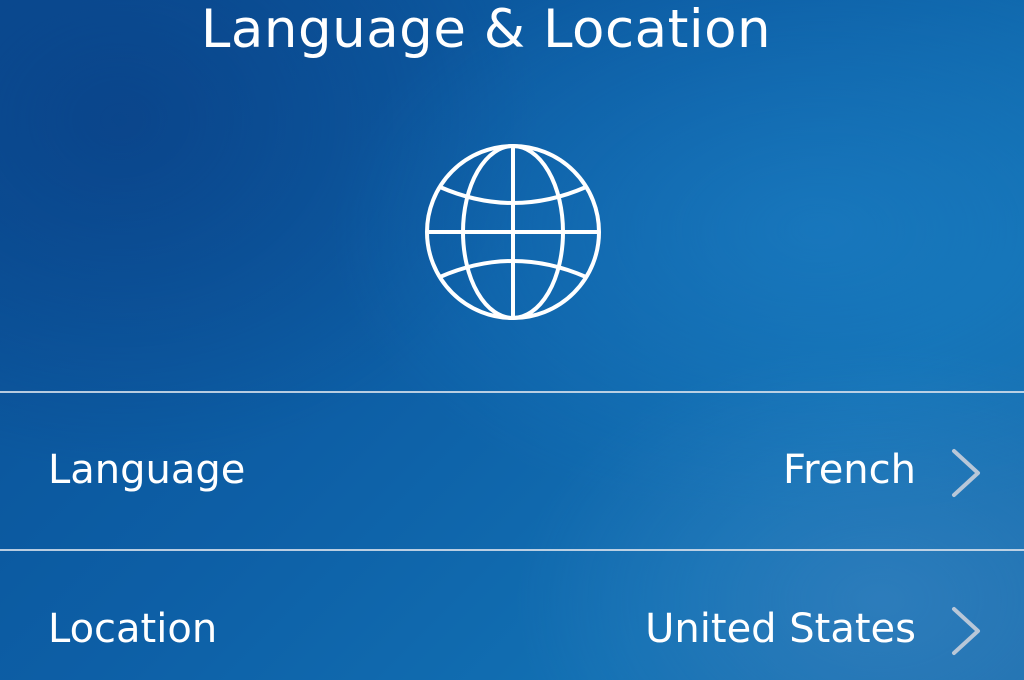 This screenshot has width=1024, height=680. What do you see at coordinates (849, 470) in the screenshot?
I see `settings-row-value: French` at bounding box center [849, 470].